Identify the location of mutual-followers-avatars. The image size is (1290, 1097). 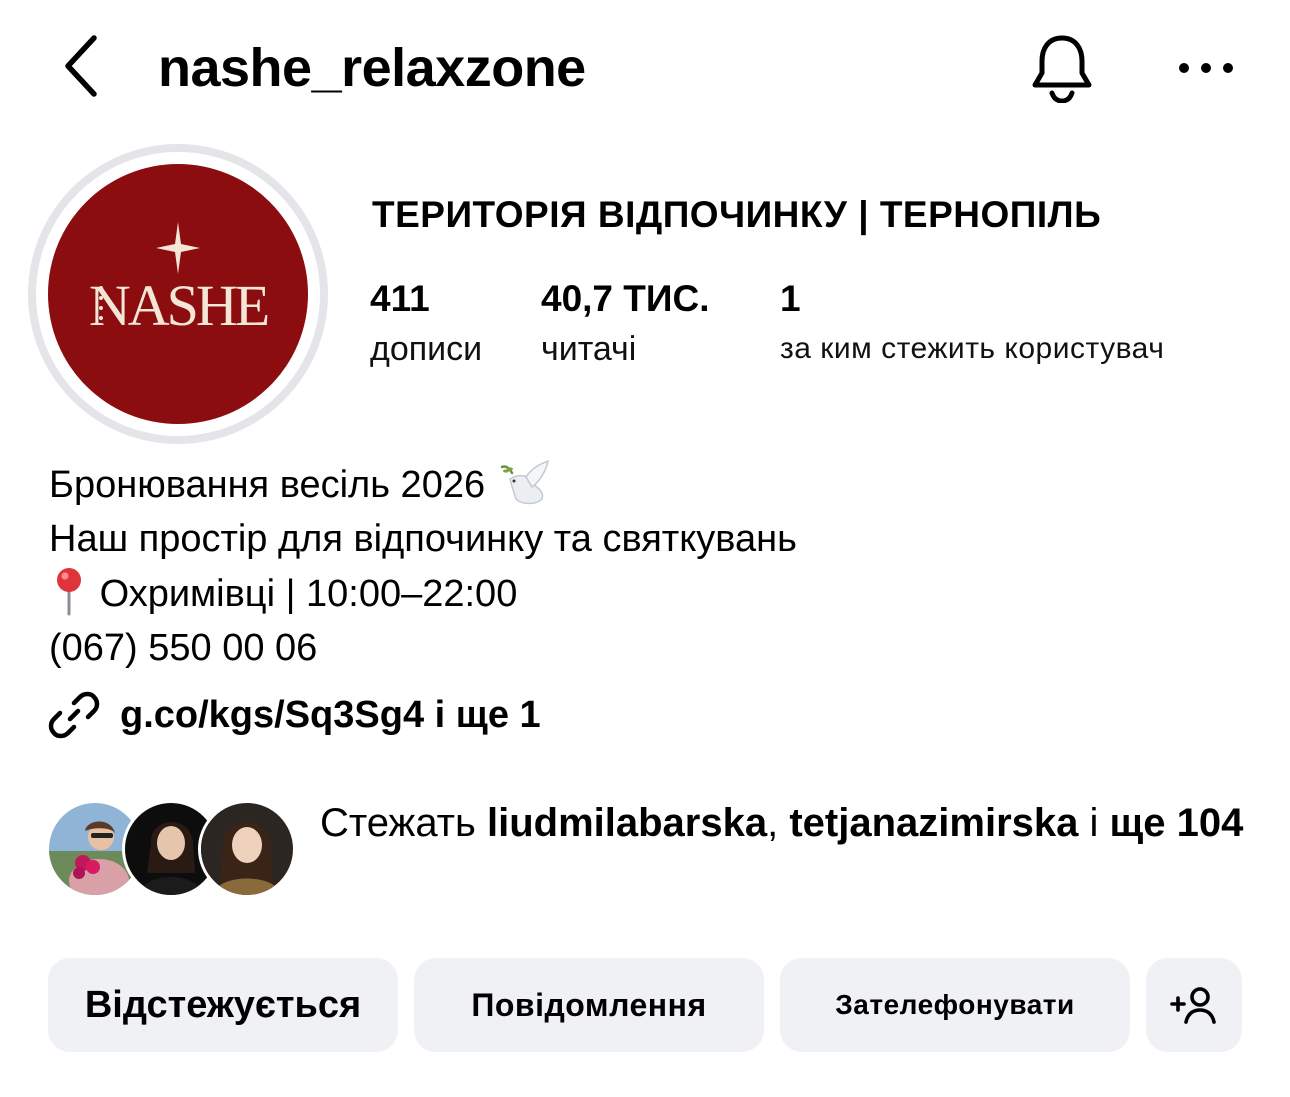
(171, 850).